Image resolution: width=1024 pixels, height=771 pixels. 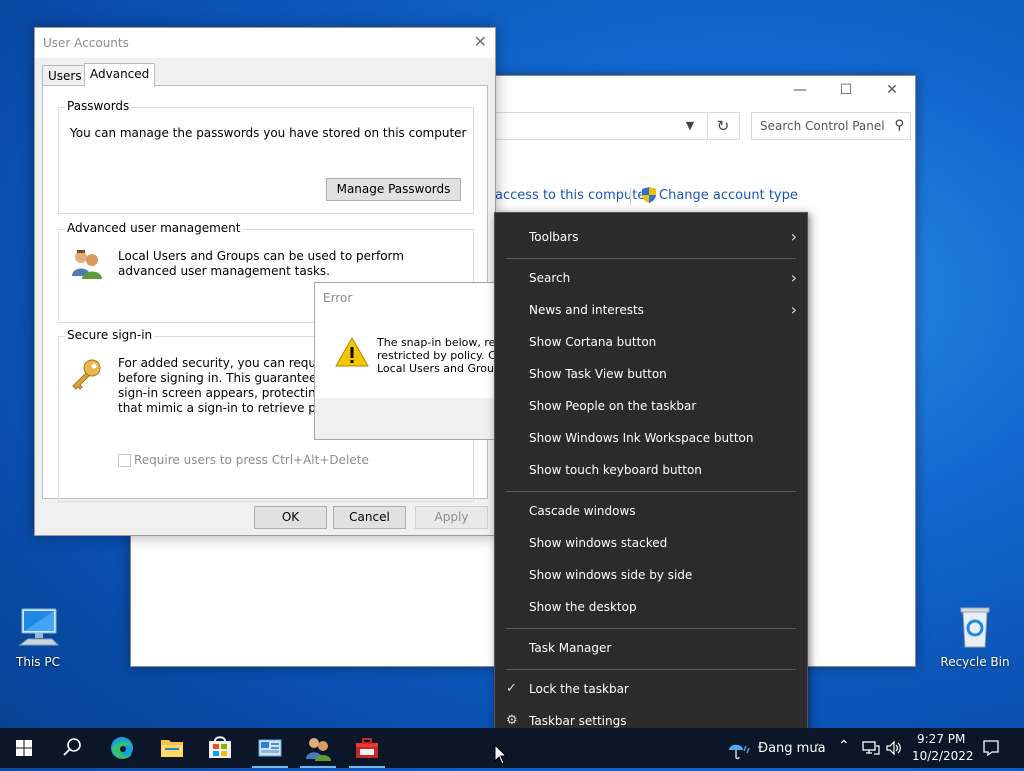 What do you see at coordinates (894, 749) in the screenshot?
I see `volume-icon` at bounding box center [894, 749].